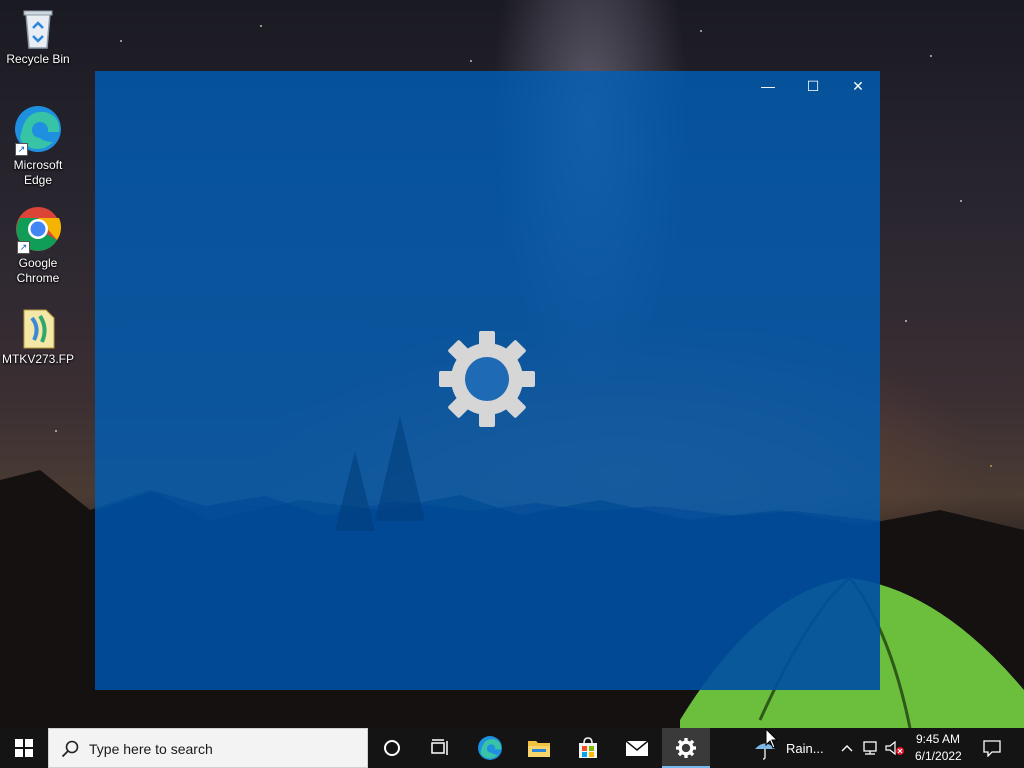  What do you see at coordinates (38, 59) in the screenshot?
I see `desktop-icon-label: Recycle Bin` at bounding box center [38, 59].